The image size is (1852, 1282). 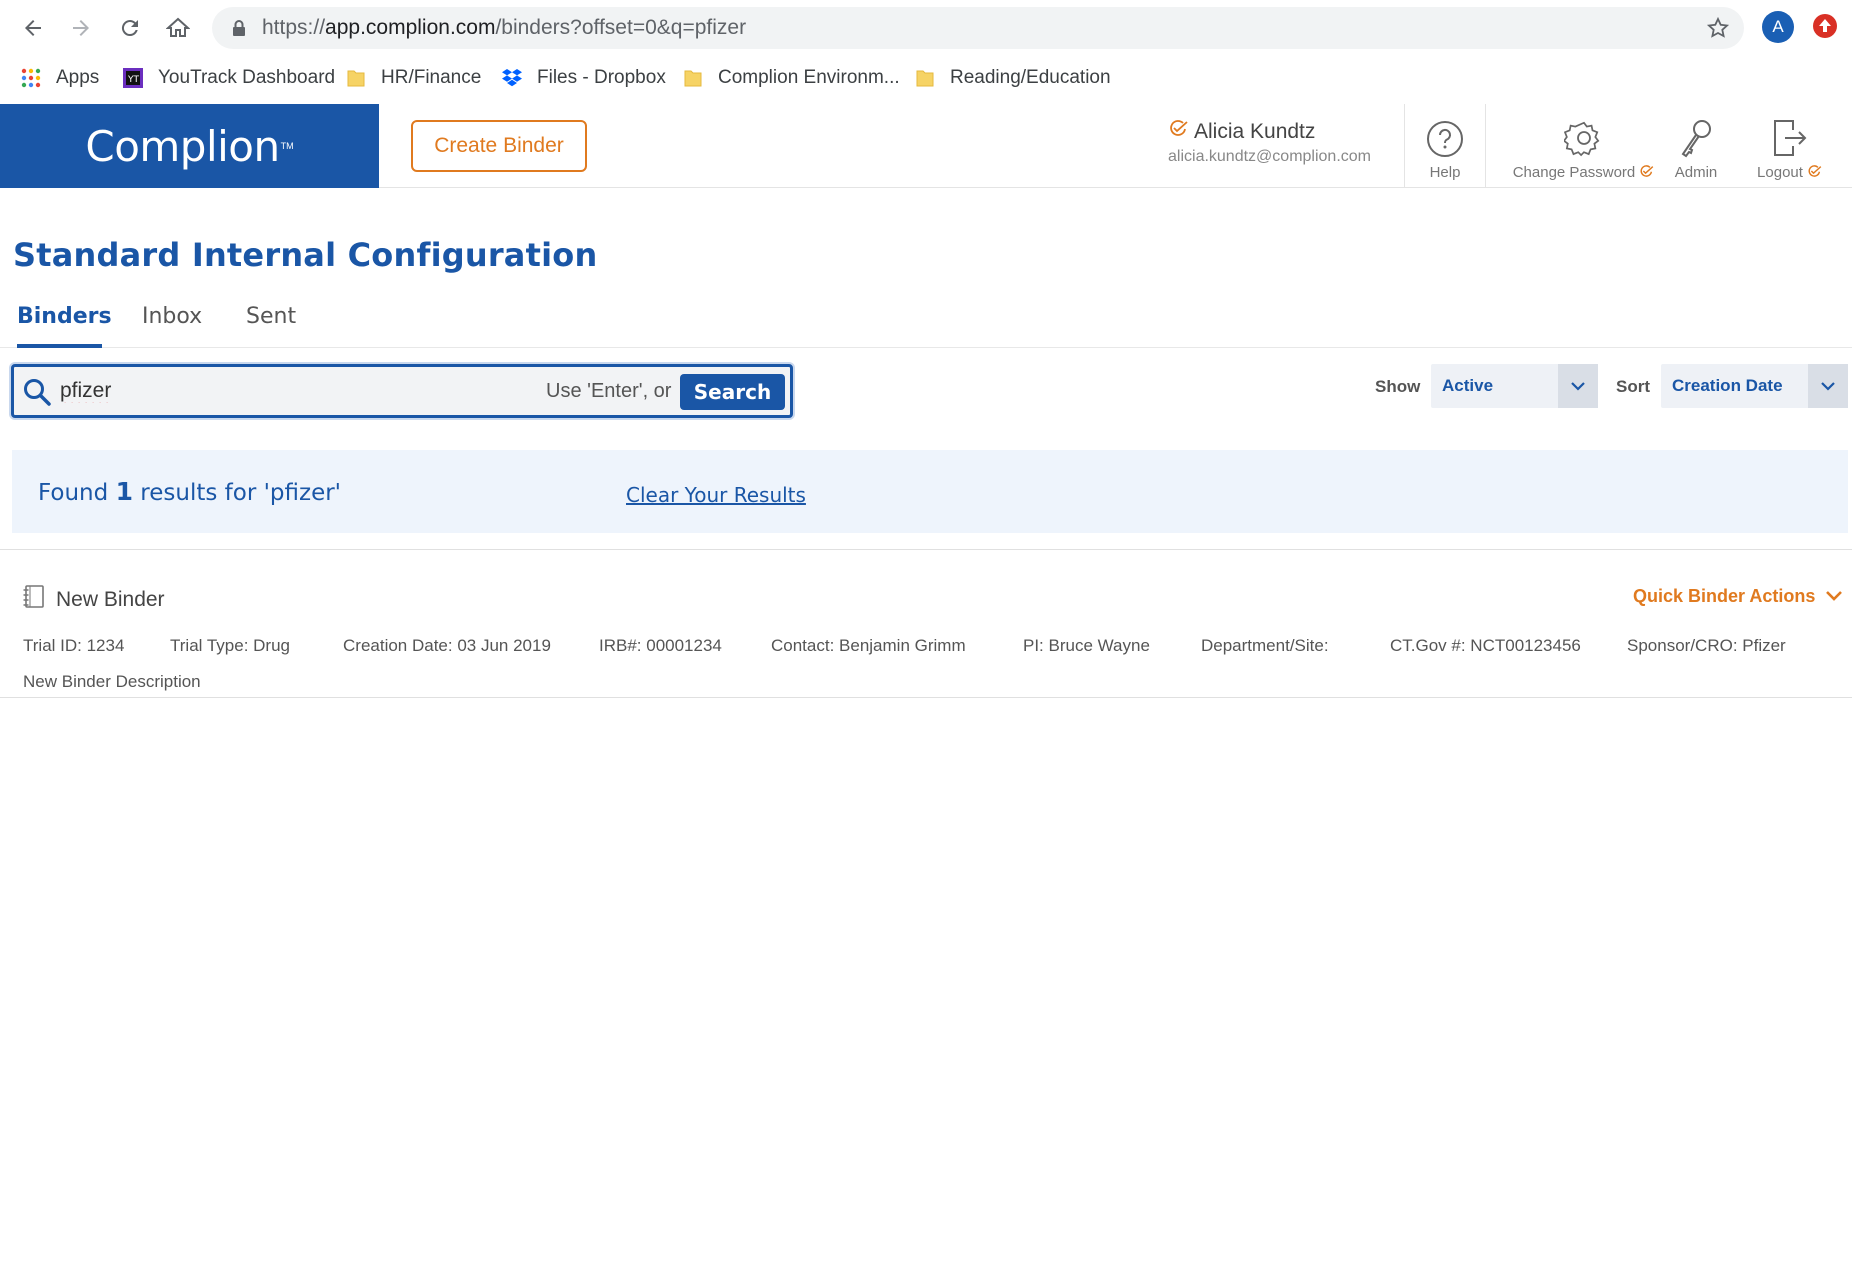 I want to click on user-email: alicia.kundtz@complion.com, so click(x=1269, y=156).